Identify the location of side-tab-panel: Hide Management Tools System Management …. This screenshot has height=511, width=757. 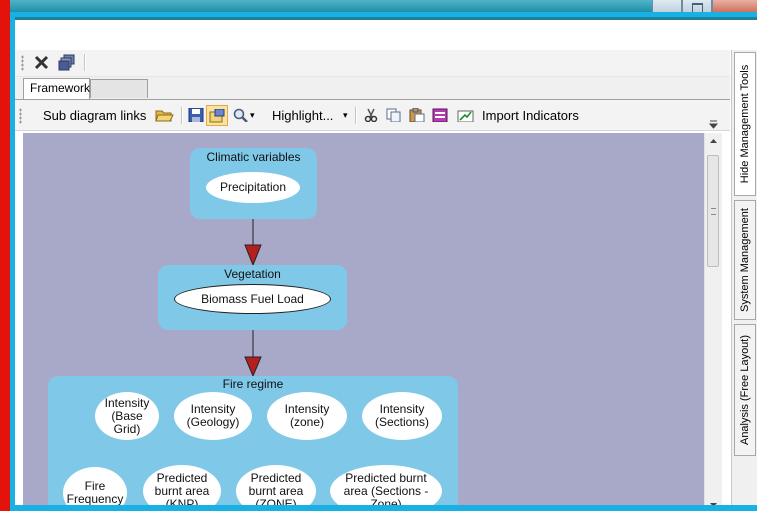
(744, 277).